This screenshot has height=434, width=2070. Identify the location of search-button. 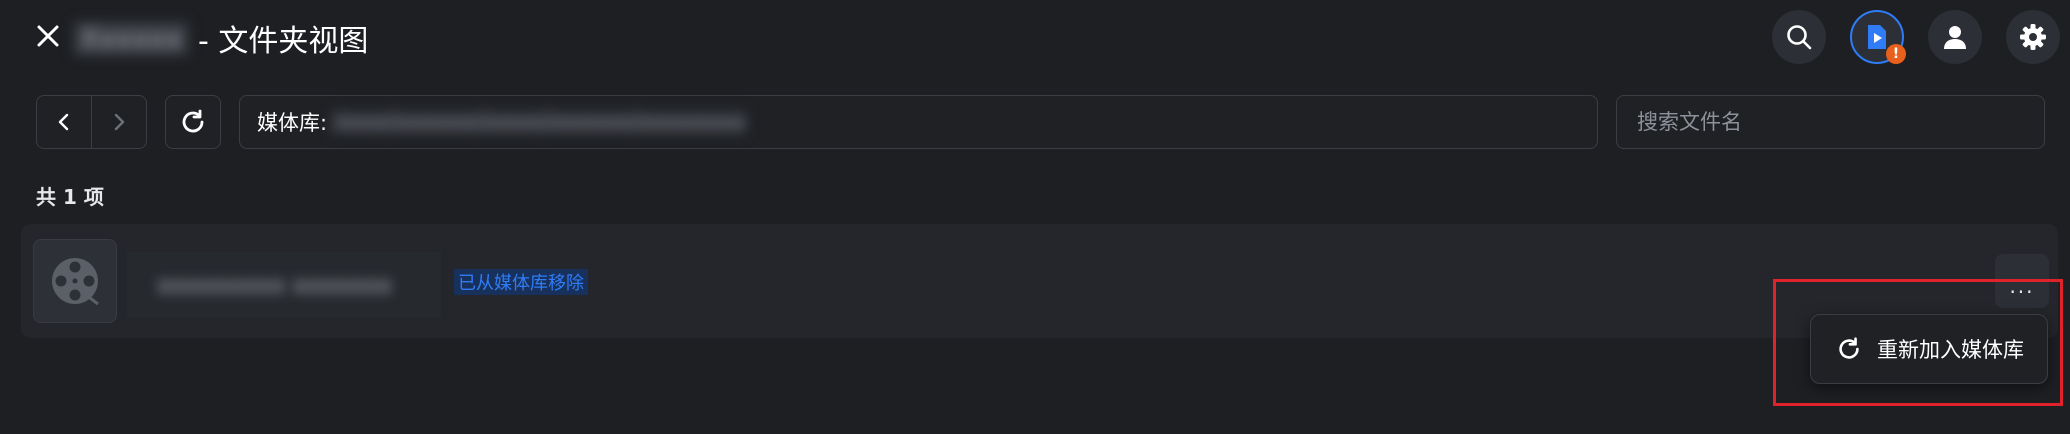
(1799, 37).